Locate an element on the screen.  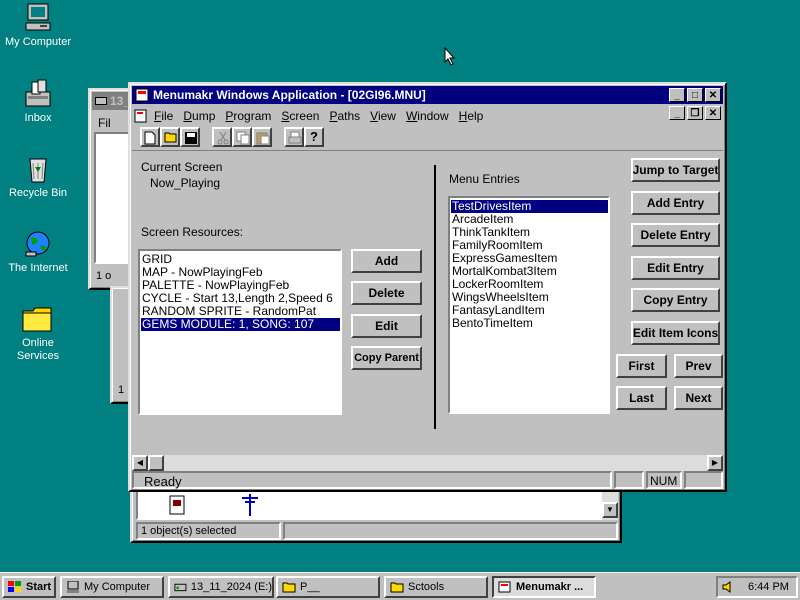
desktop-icon-label: Inbox is located at coordinates (38, 118).